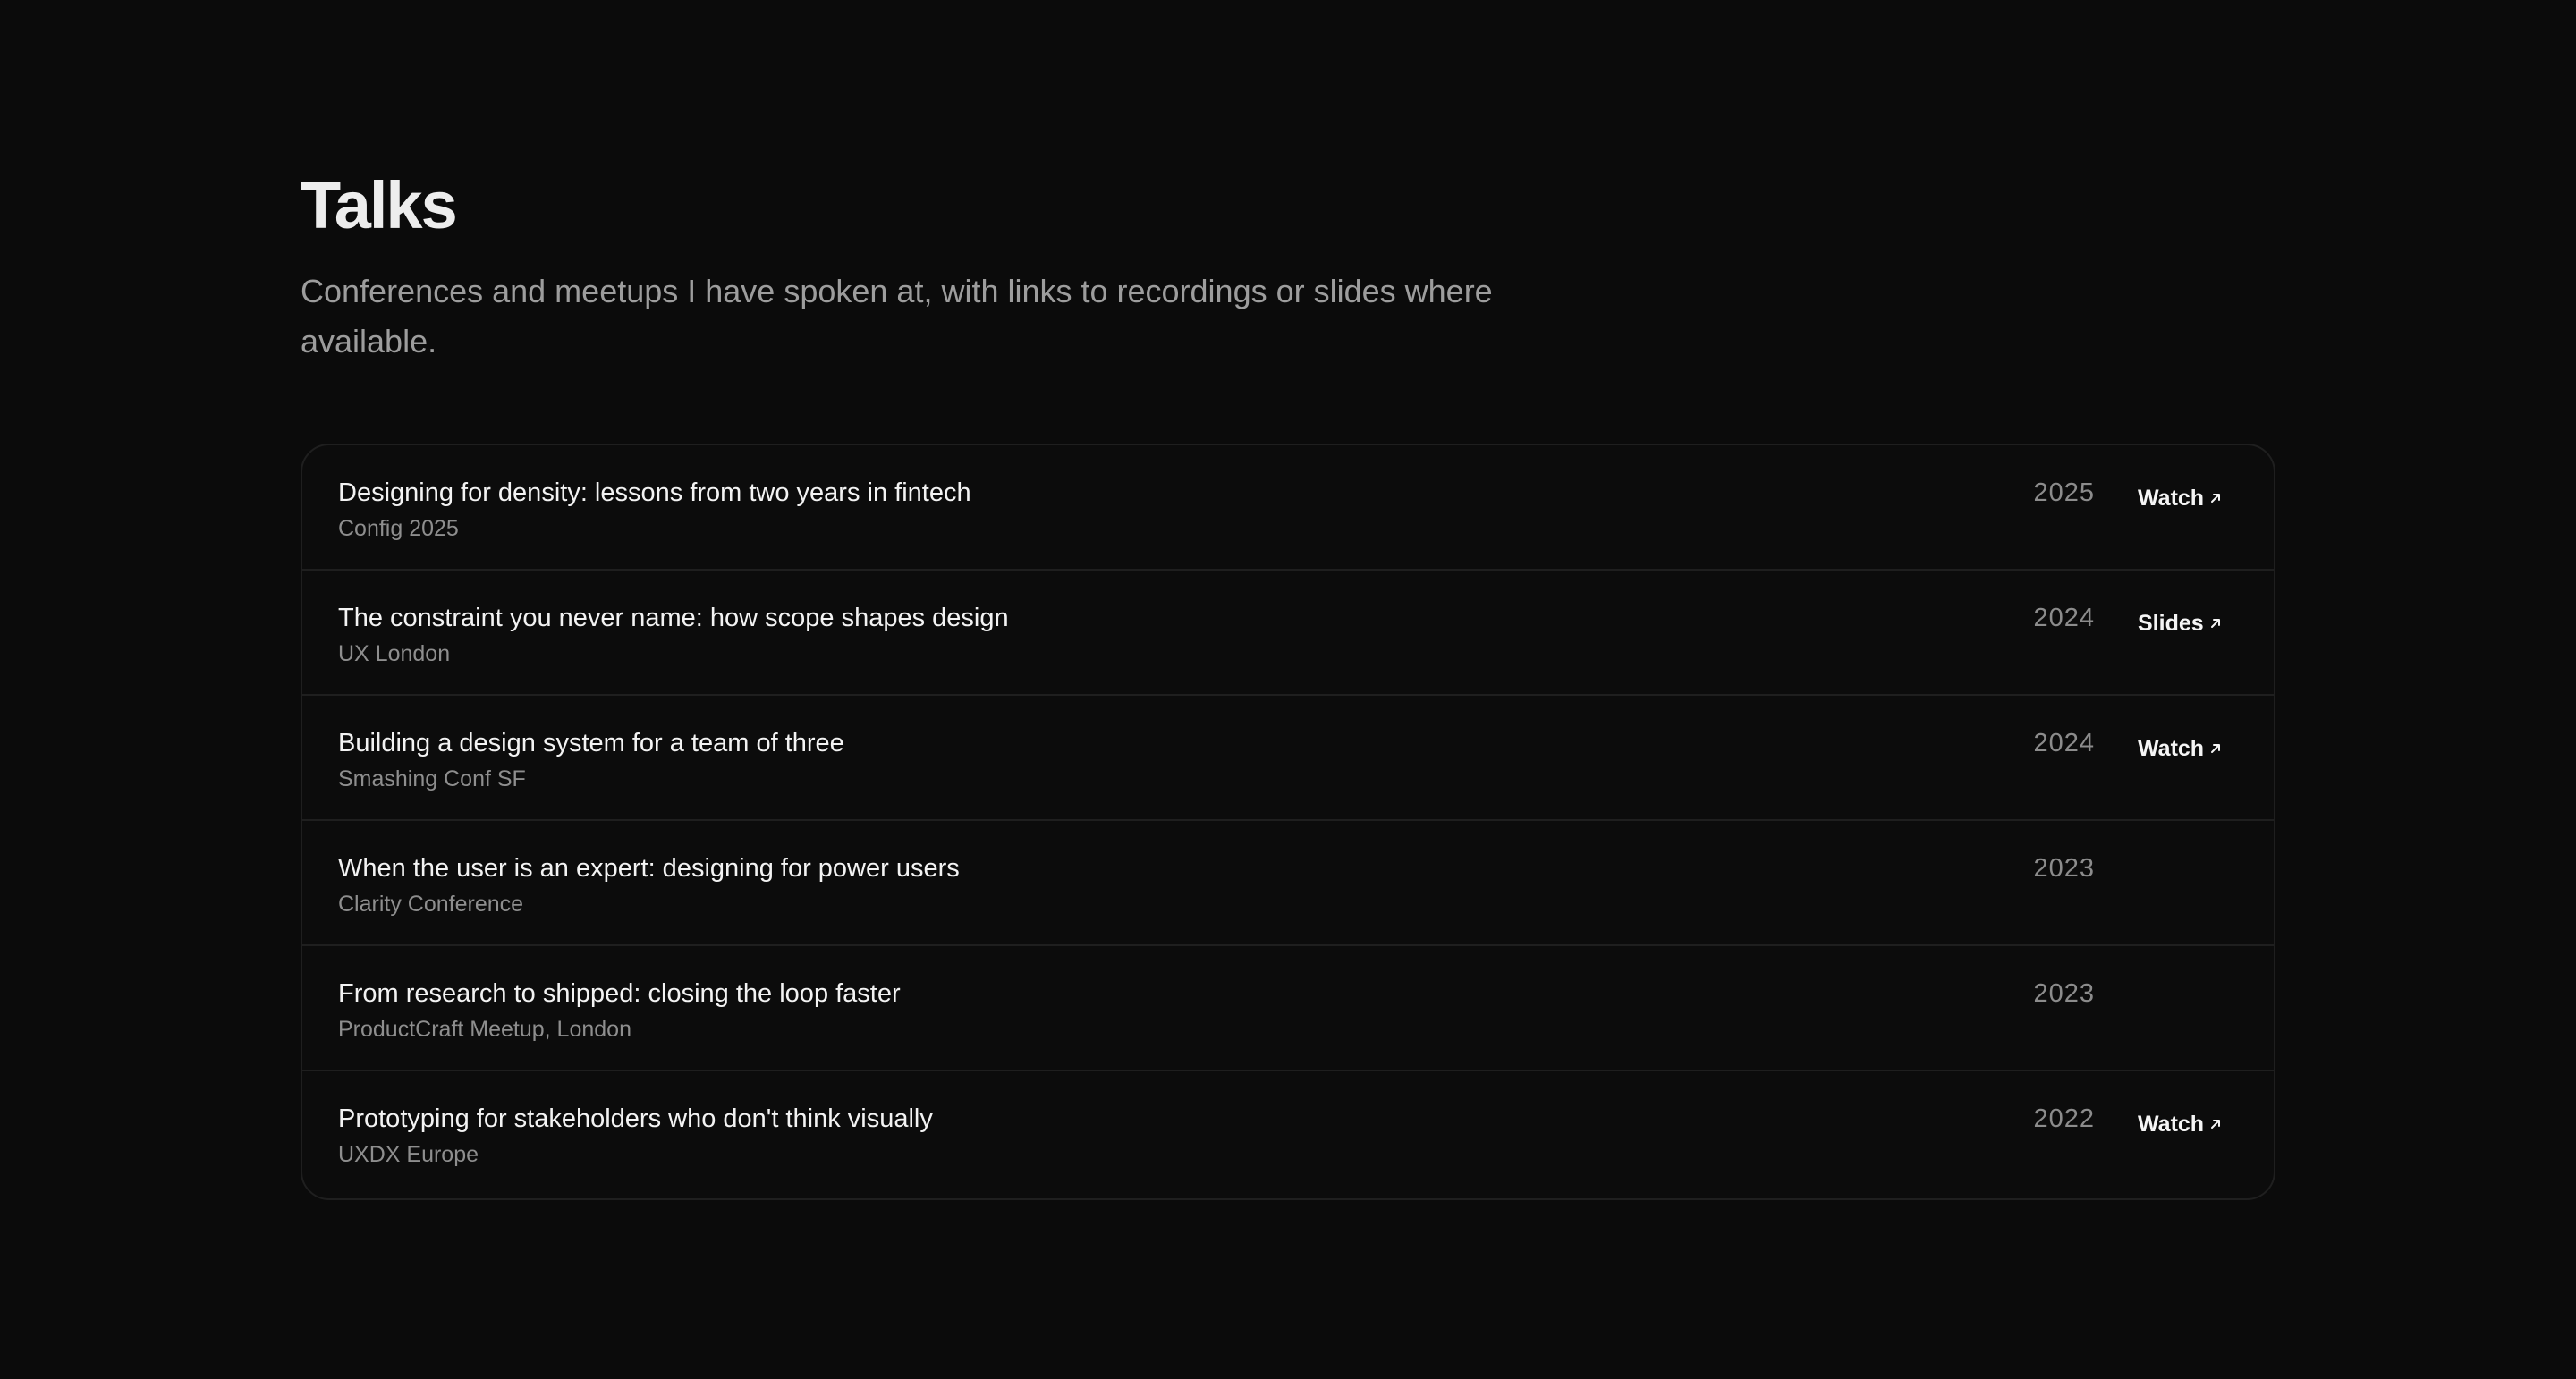 This screenshot has width=2576, height=1379. I want to click on talk-year: 2025, so click(2064, 492).